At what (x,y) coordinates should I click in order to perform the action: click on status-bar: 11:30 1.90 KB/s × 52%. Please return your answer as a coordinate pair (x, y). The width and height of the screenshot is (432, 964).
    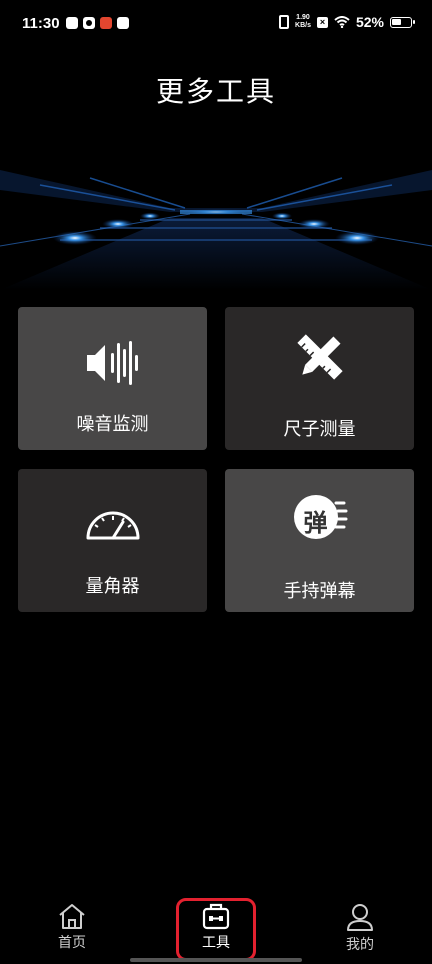
    Looking at the image, I should click on (216, 25).